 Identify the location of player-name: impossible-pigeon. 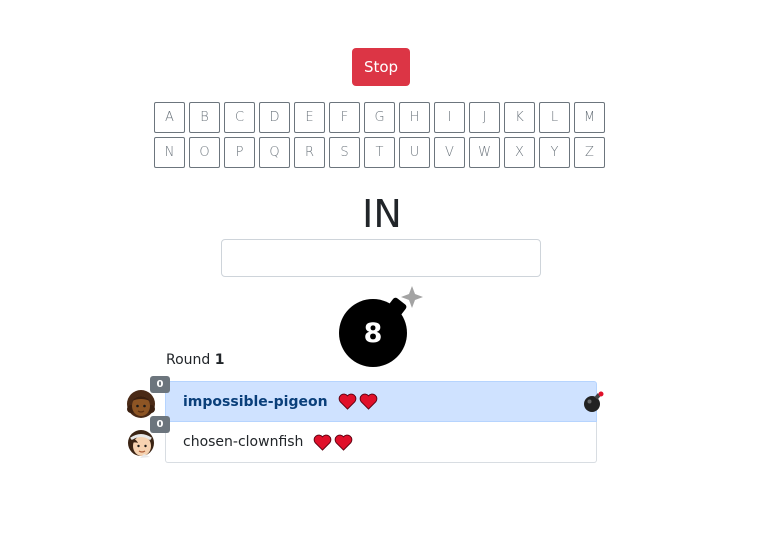
(255, 401).